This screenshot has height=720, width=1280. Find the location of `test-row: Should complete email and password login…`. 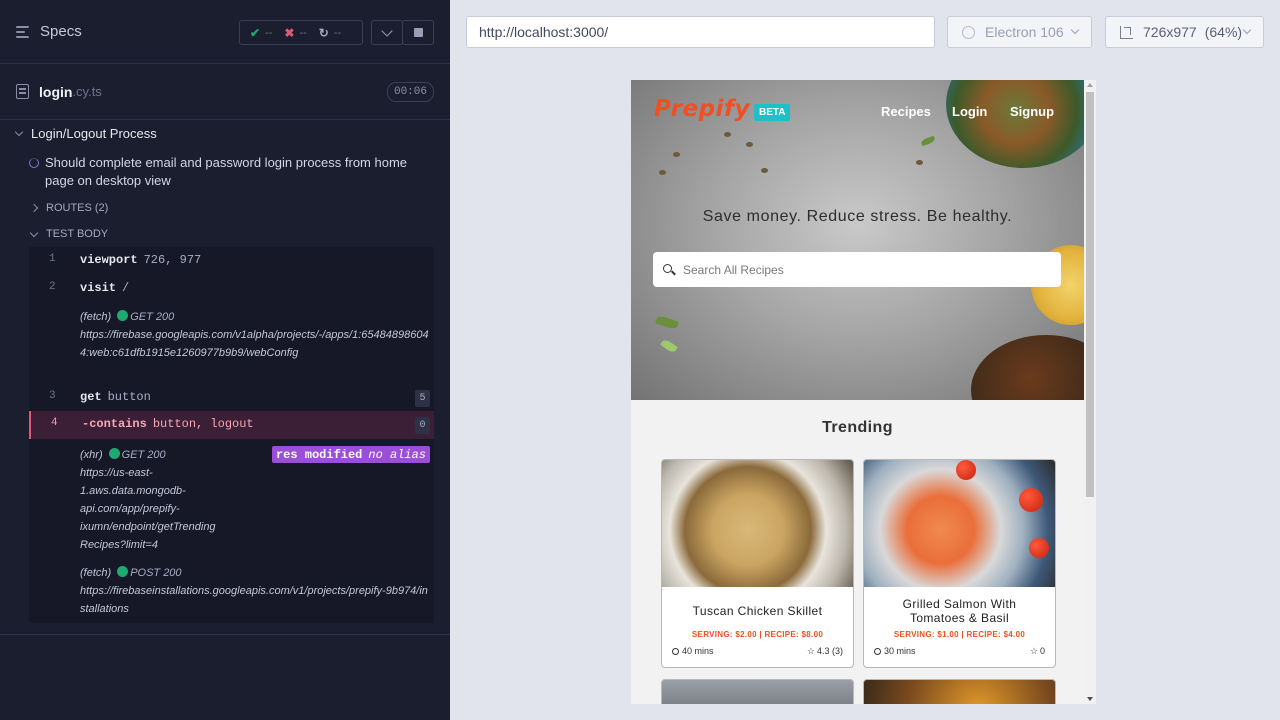

test-row: Should complete email and password login… is located at coordinates (229, 172).